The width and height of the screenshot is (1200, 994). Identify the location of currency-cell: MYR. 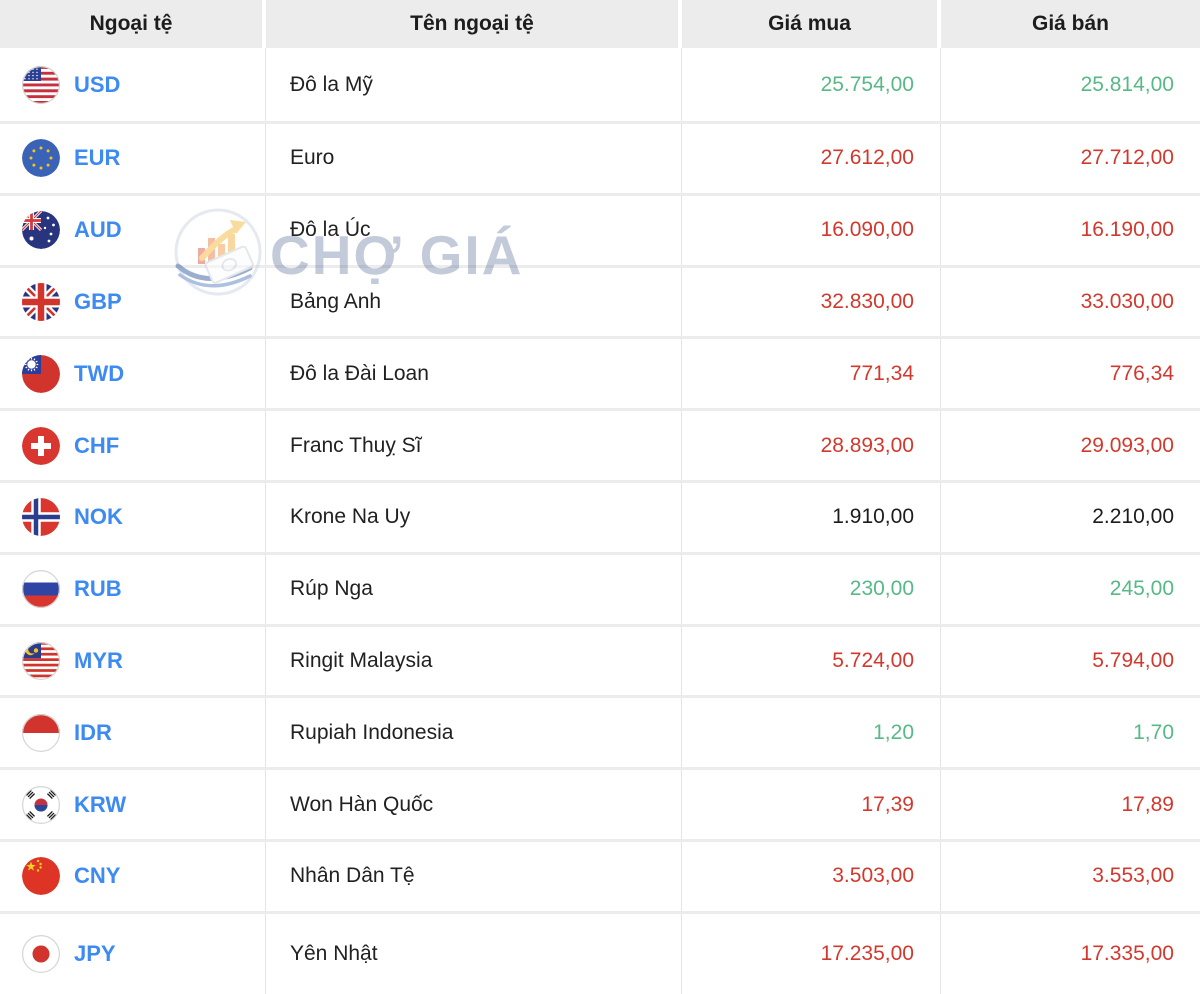
(133, 661).